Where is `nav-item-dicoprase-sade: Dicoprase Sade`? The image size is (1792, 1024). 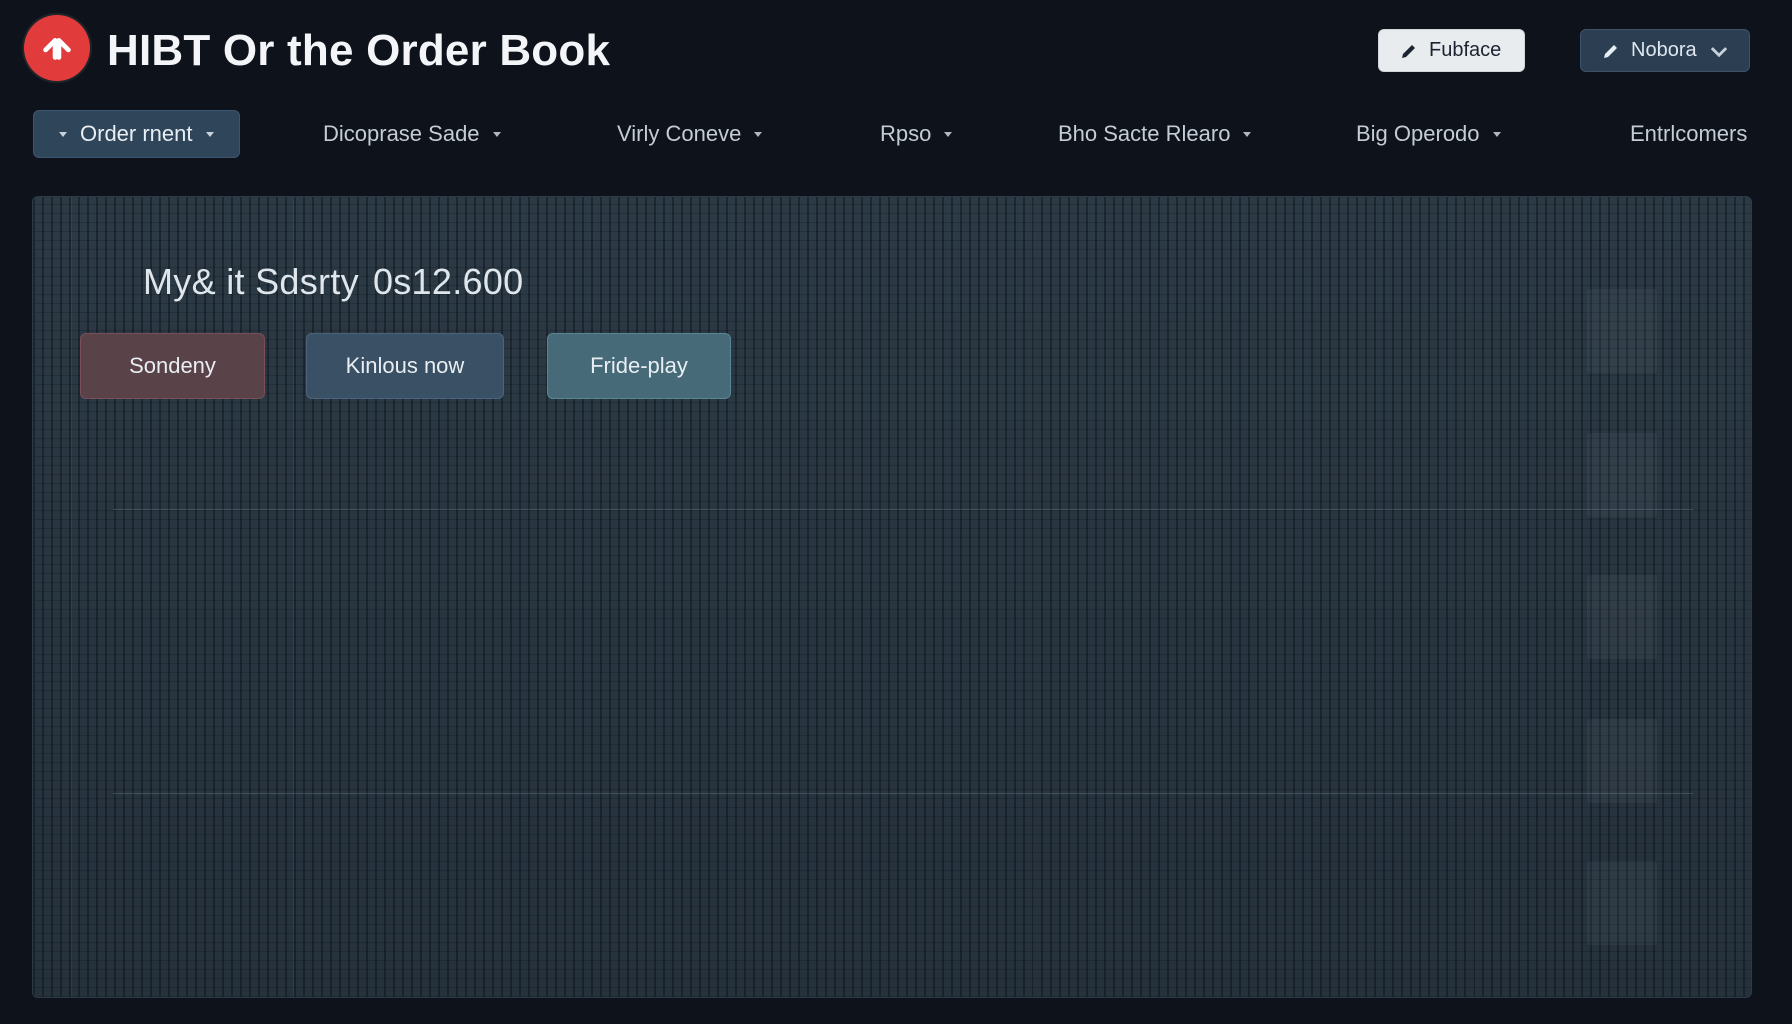 nav-item-dicoprase-sade: Dicoprase Sade is located at coordinates (413, 134).